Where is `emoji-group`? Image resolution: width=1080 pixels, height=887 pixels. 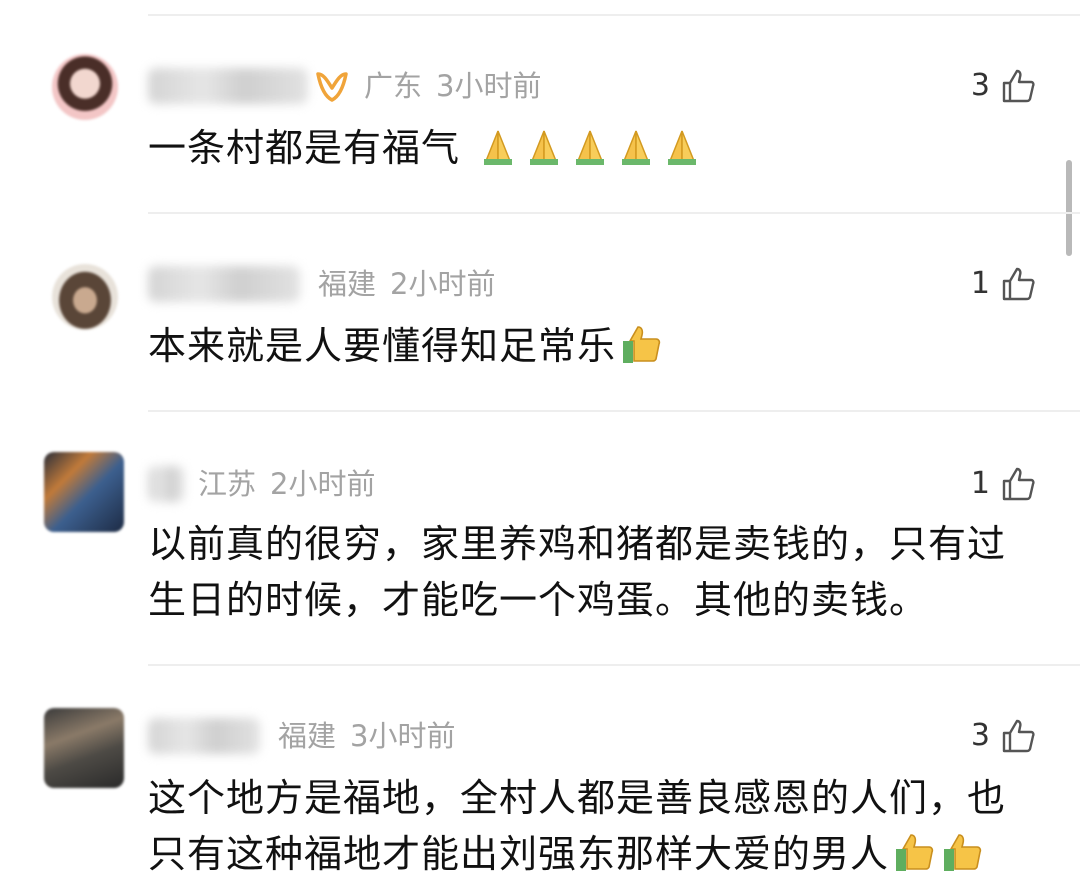 emoji-group is located at coordinates (581, 148).